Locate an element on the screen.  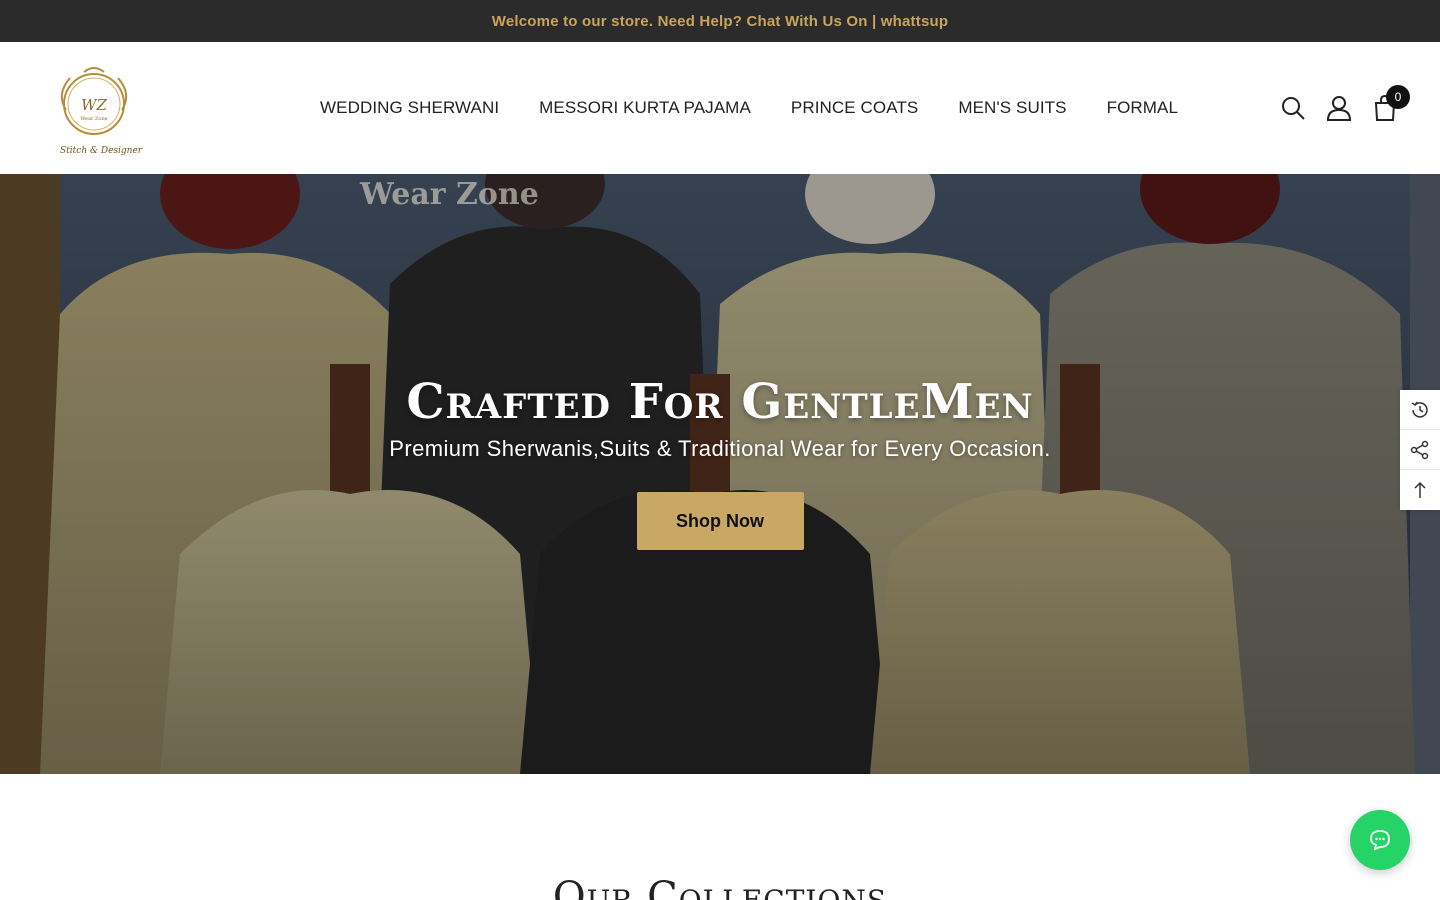
logo-monogram: WZ is located at coordinates (94, 105).